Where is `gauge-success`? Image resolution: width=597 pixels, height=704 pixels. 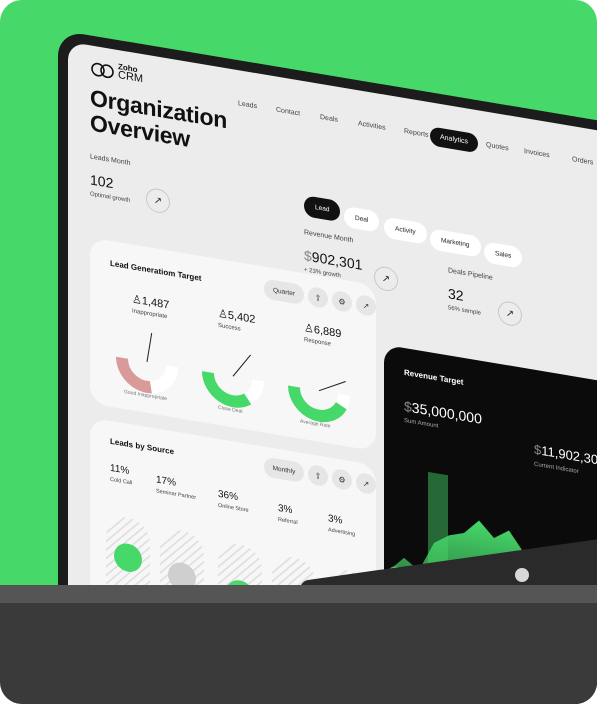
gauge-success is located at coordinates (233, 381).